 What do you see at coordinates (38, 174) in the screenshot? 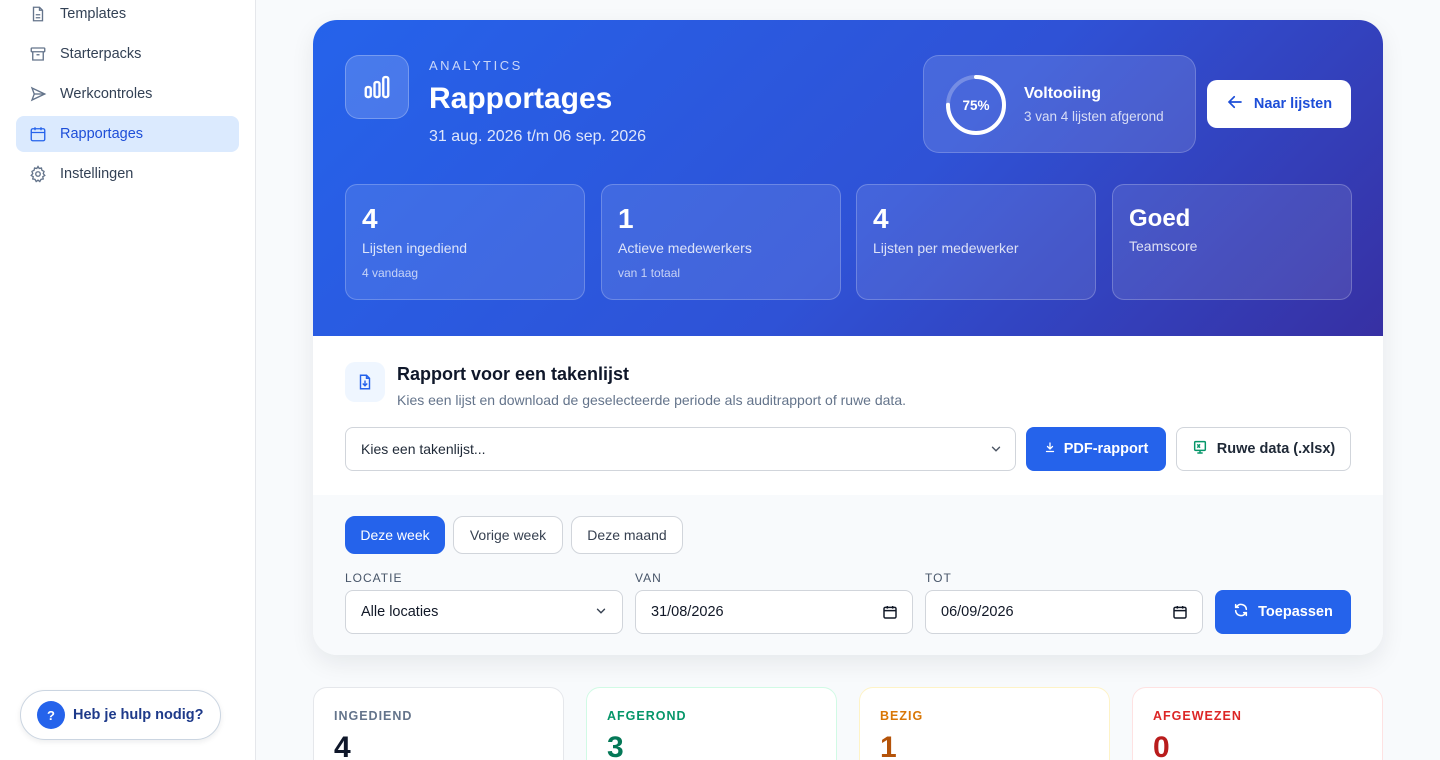
I see `gear-icon` at bounding box center [38, 174].